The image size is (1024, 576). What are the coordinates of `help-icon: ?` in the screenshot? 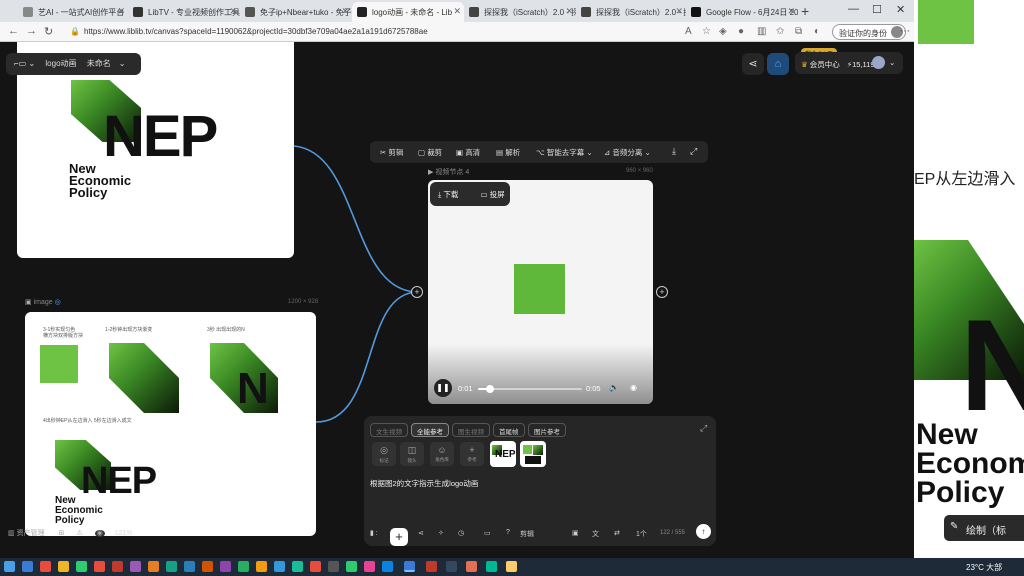 It's located at (508, 532).